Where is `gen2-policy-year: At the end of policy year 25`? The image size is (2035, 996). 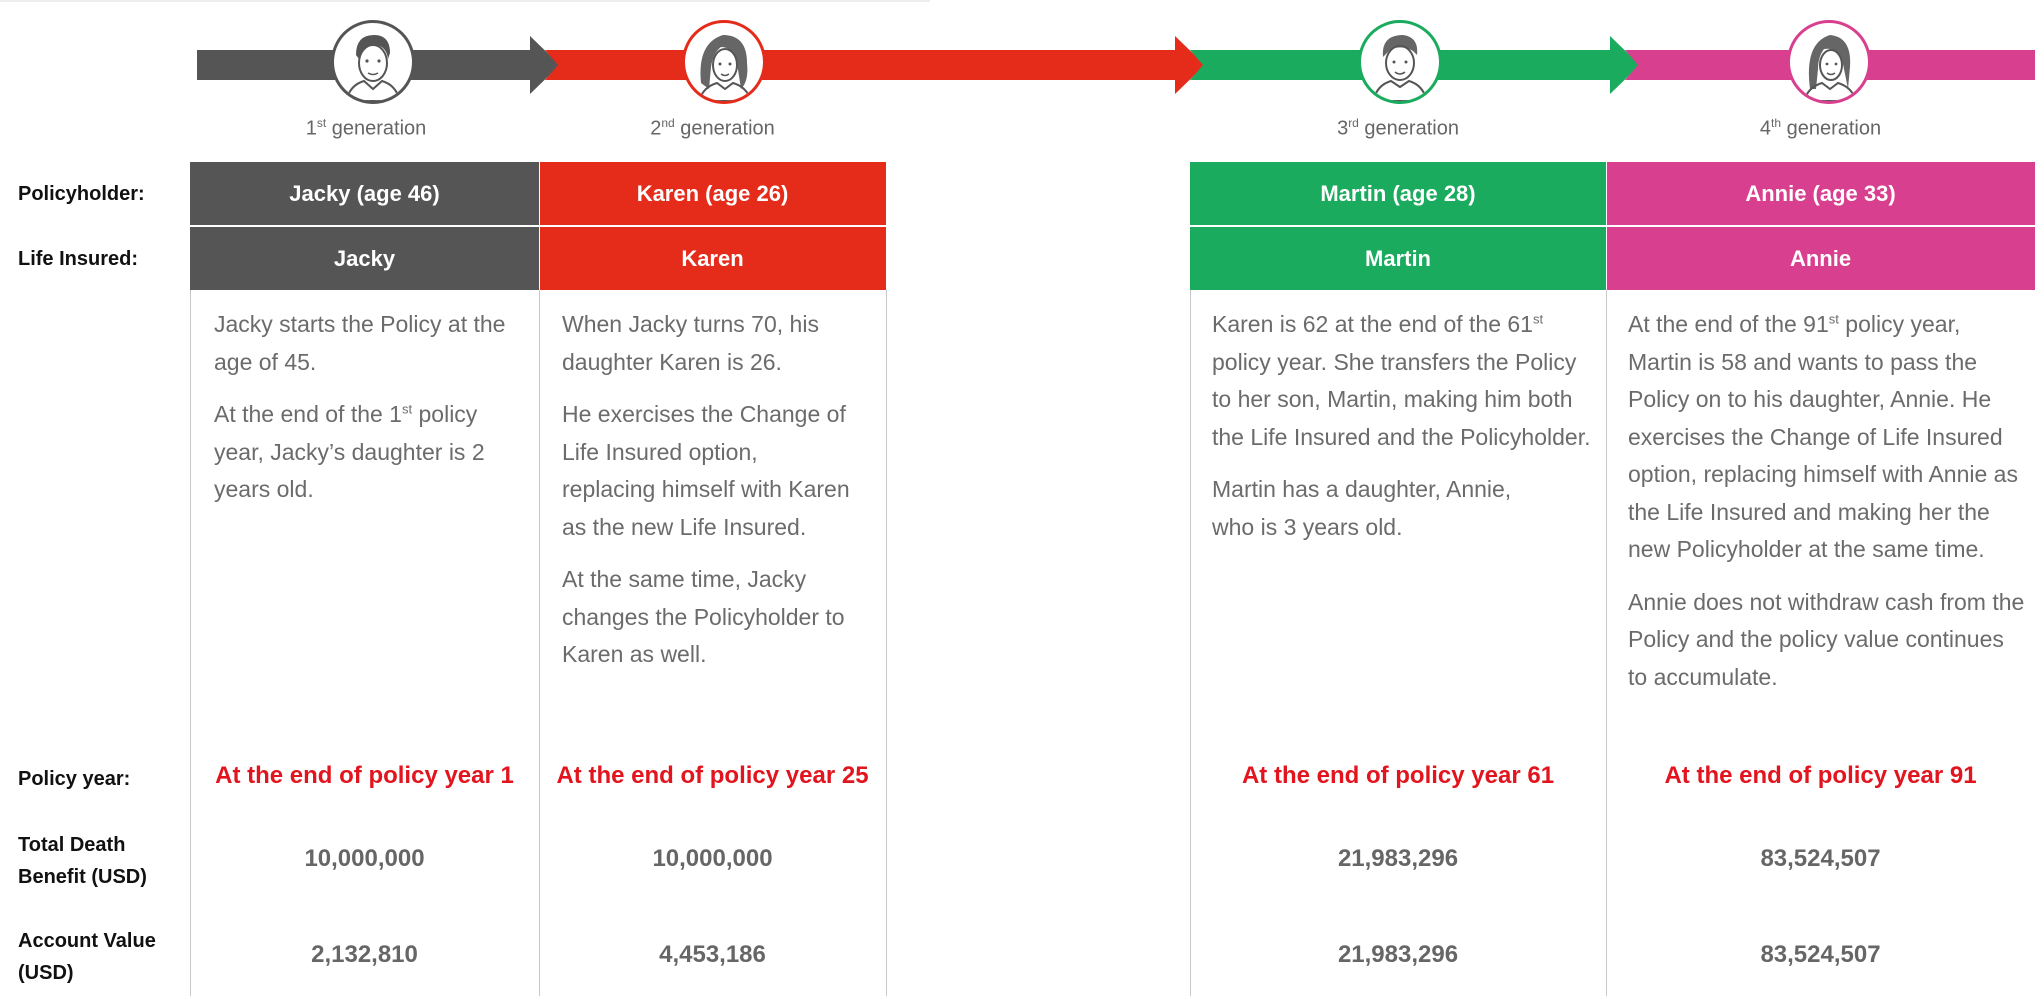
gen2-policy-year: At the end of policy year 25 is located at coordinates (712, 775).